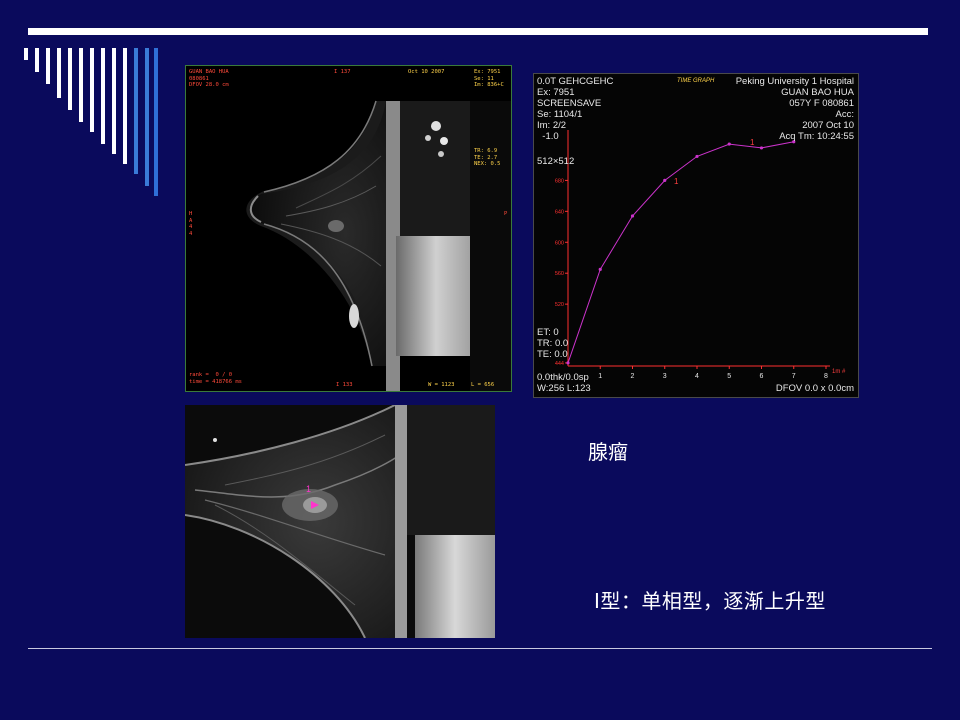 This screenshot has height=720, width=960. I want to click on curve-x-tick-label: 1, so click(600, 376).